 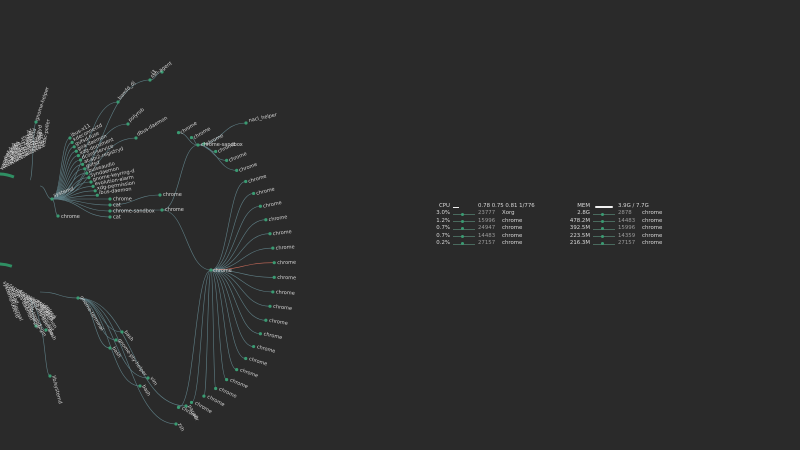 What do you see at coordinates (6, 265) in the screenshot?
I see `depth-ring` at bounding box center [6, 265].